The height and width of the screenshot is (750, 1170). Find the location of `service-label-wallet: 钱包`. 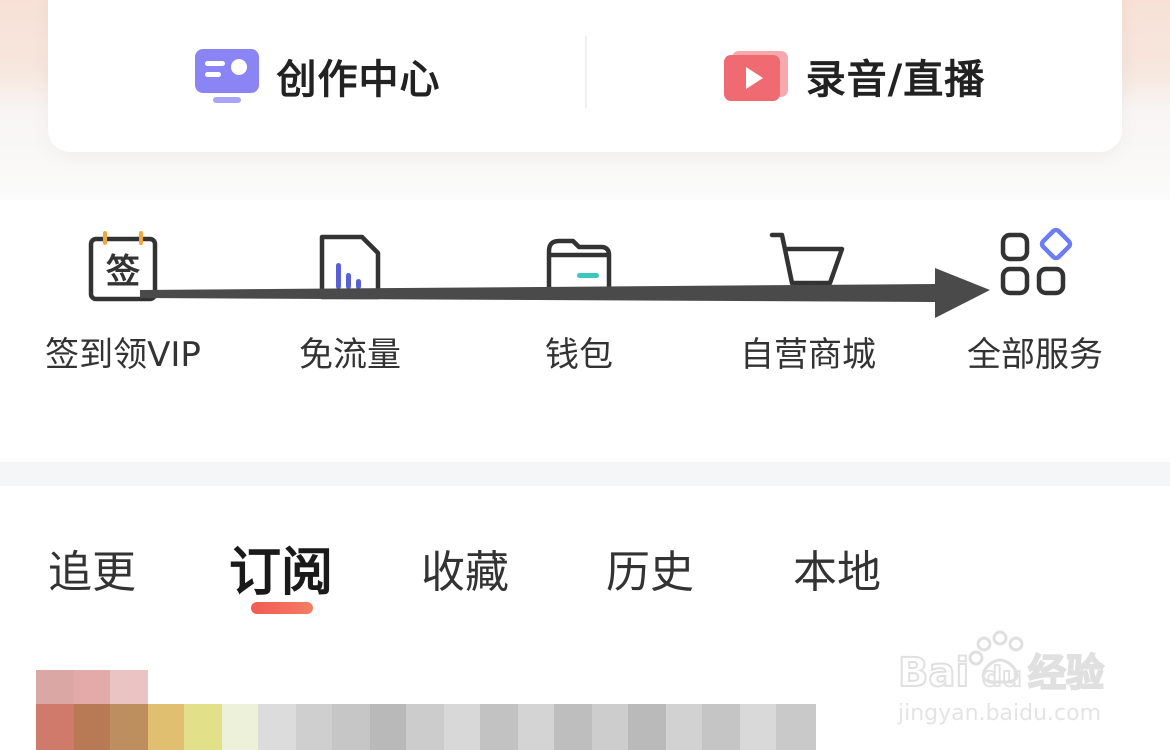

service-label-wallet: 钱包 is located at coordinates (579, 355).